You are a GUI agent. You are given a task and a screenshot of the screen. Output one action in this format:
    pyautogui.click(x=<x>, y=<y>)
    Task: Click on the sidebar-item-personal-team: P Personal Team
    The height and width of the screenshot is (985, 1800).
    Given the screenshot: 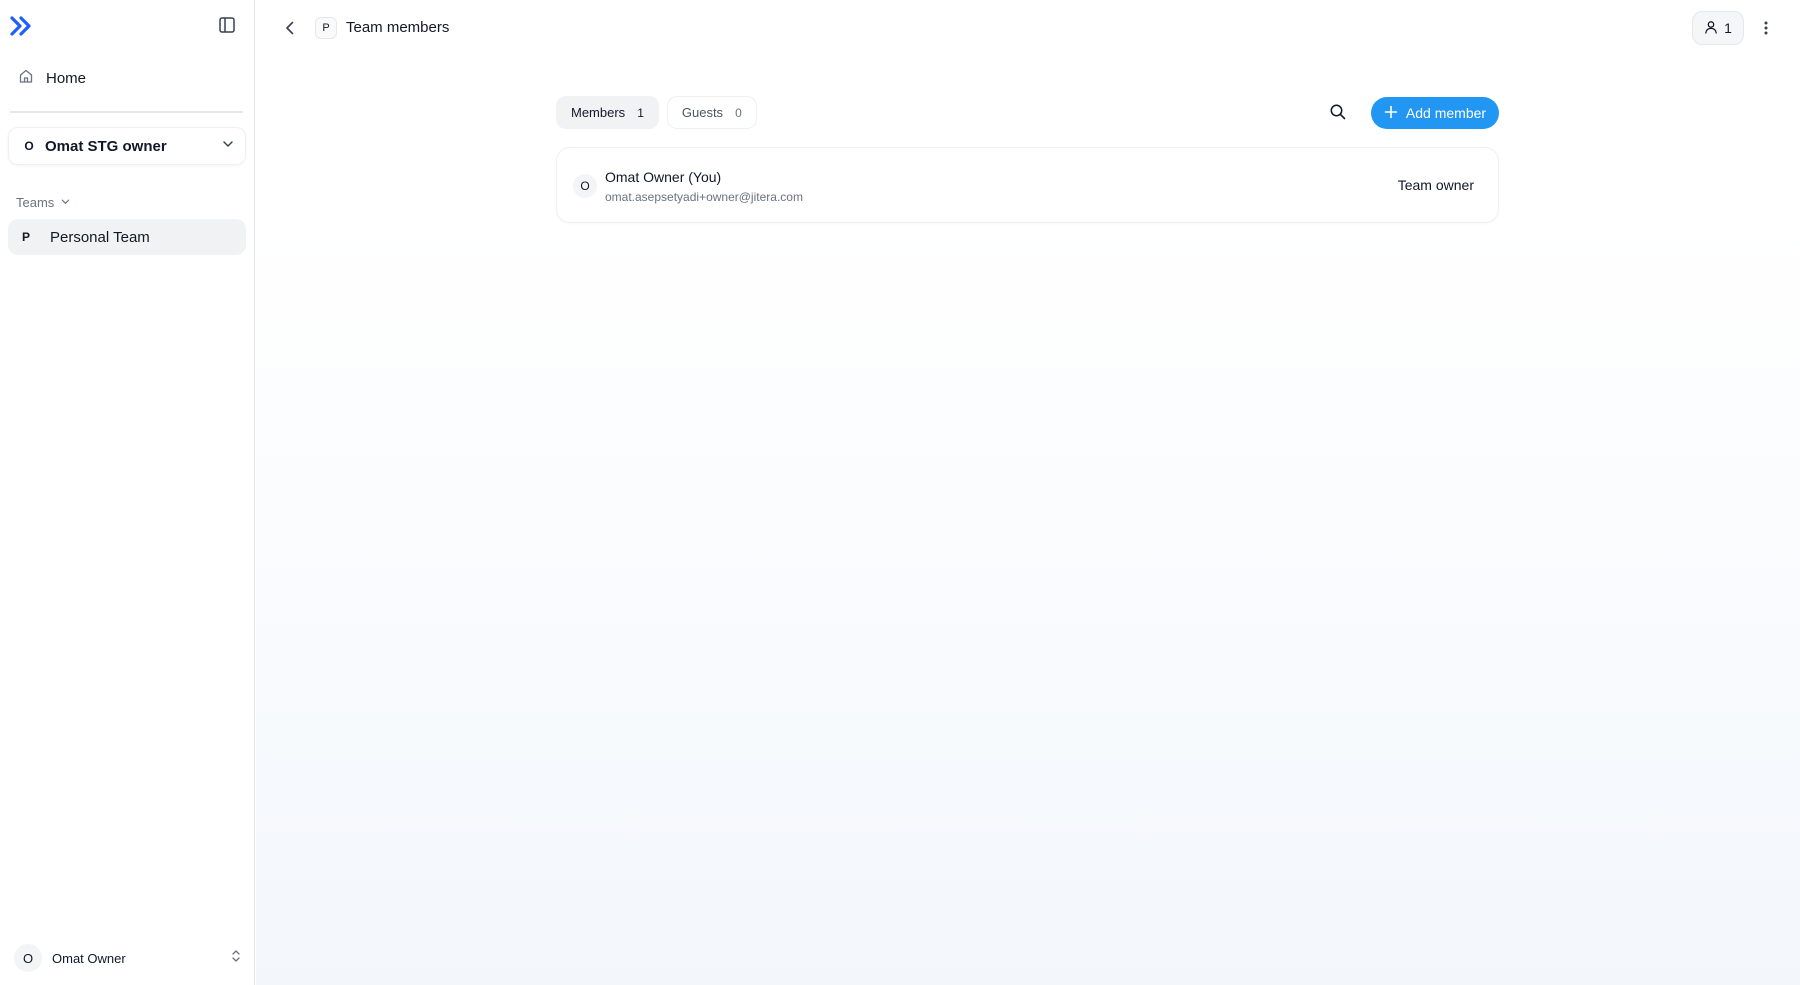 What is the action you would take?
    pyautogui.click(x=127, y=237)
    